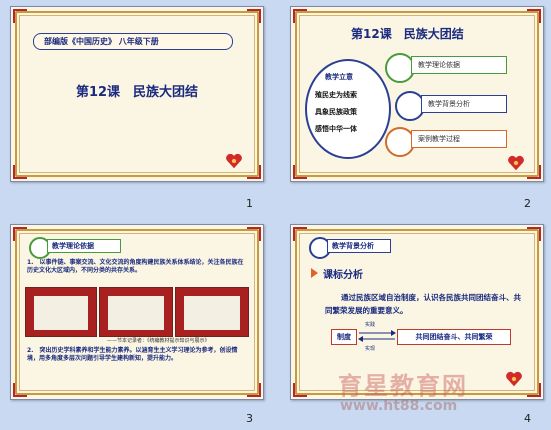 The image size is (551, 430). Describe the element at coordinates (527, 418) in the screenshot. I see `slide-number: 4` at that location.